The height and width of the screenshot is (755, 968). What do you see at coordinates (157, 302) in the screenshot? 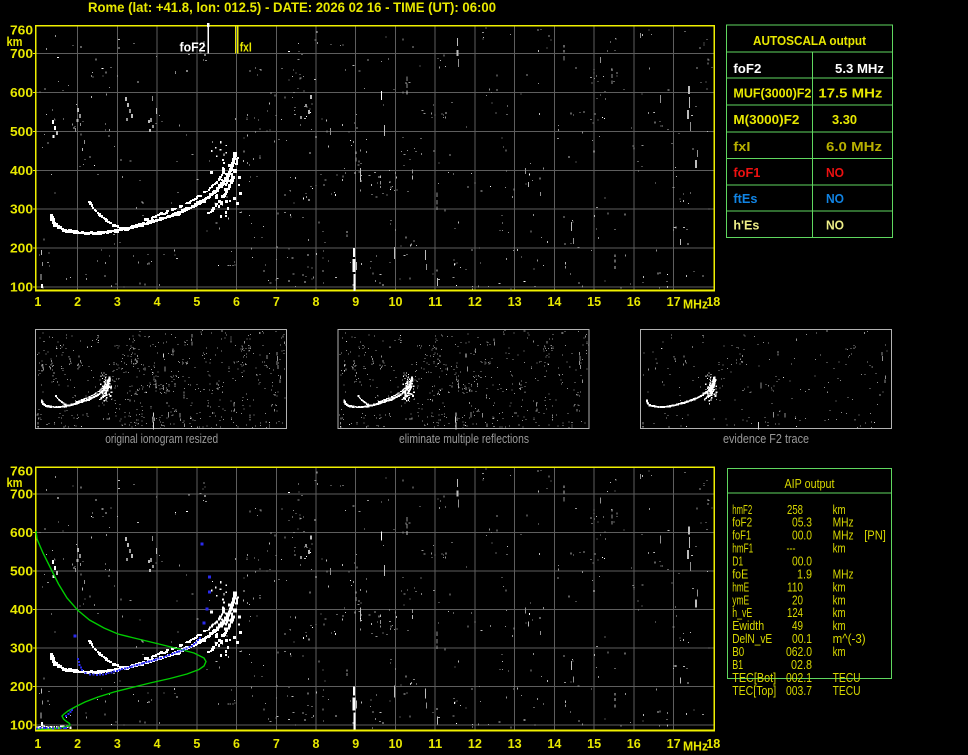
I see `svg-text: 4` at bounding box center [157, 302].